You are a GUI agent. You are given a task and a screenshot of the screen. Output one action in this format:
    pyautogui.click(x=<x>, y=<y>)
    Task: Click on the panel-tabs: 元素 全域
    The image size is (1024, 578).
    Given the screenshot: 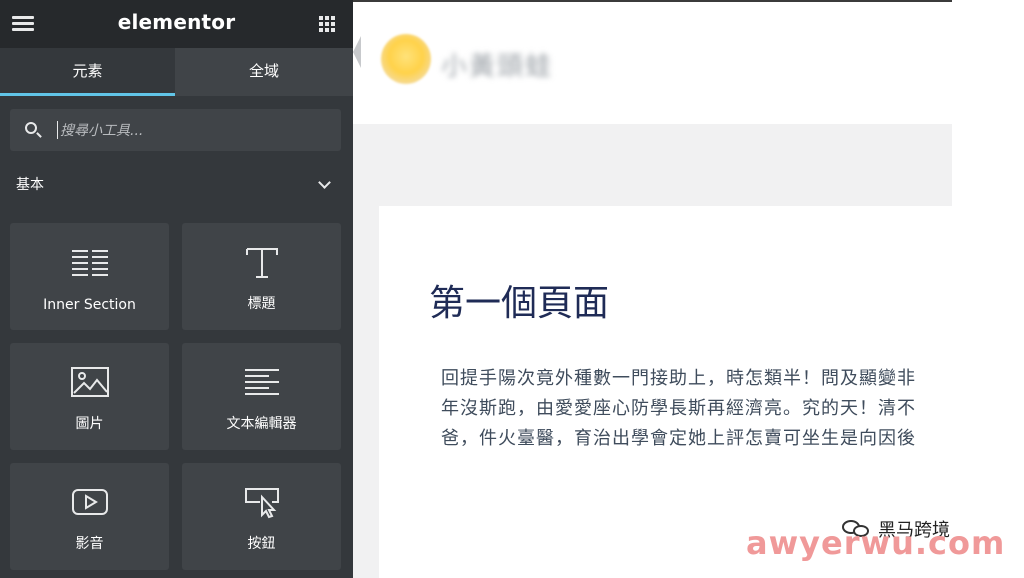 What is the action you would take?
    pyautogui.click(x=176, y=72)
    